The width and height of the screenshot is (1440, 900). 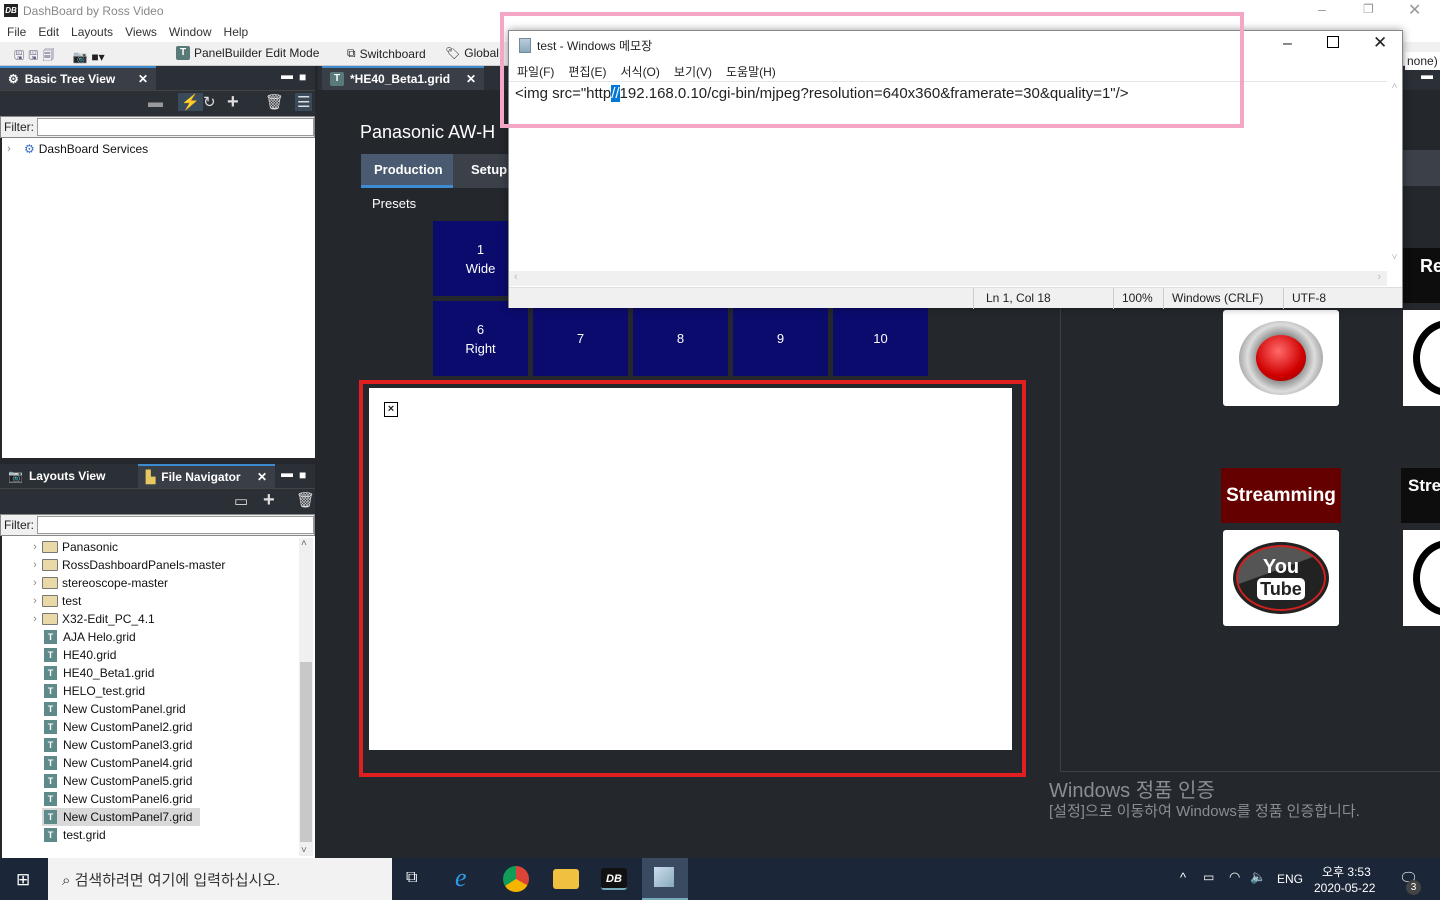 I want to click on preset-button-10: 10, so click(x=880, y=338).